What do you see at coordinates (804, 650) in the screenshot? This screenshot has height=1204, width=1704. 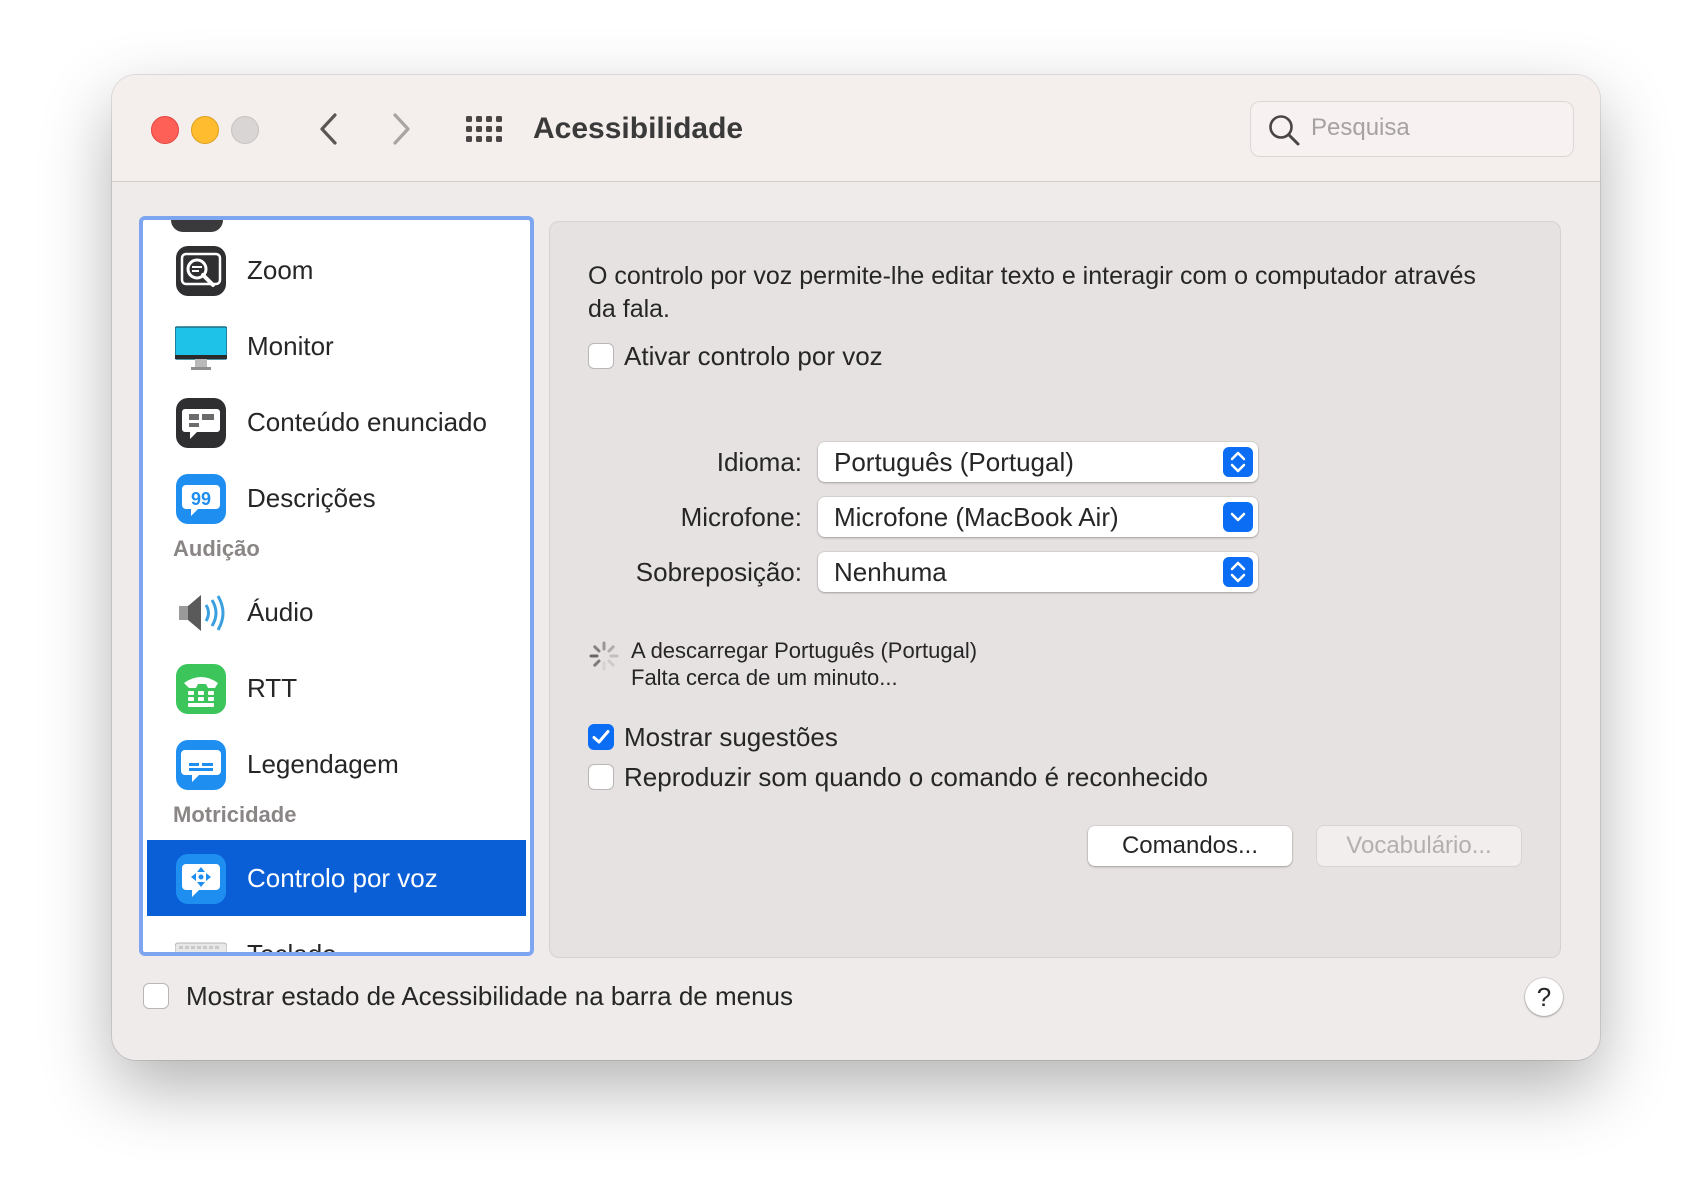 I see `download-status: A descarregar Português (Portugal)` at bounding box center [804, 650].